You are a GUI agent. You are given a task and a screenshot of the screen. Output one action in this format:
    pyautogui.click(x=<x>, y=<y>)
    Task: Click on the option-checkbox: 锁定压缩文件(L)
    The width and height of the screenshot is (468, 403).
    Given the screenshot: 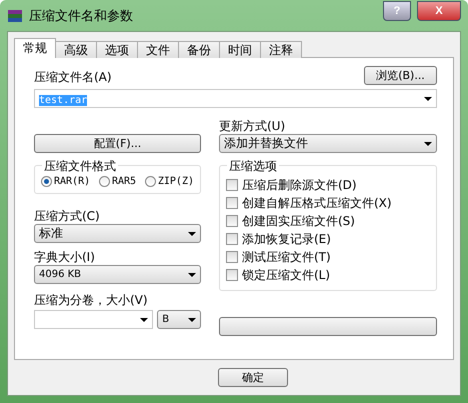 What is the action you would take?
    pyautogui.click(x=328, y=275)
    